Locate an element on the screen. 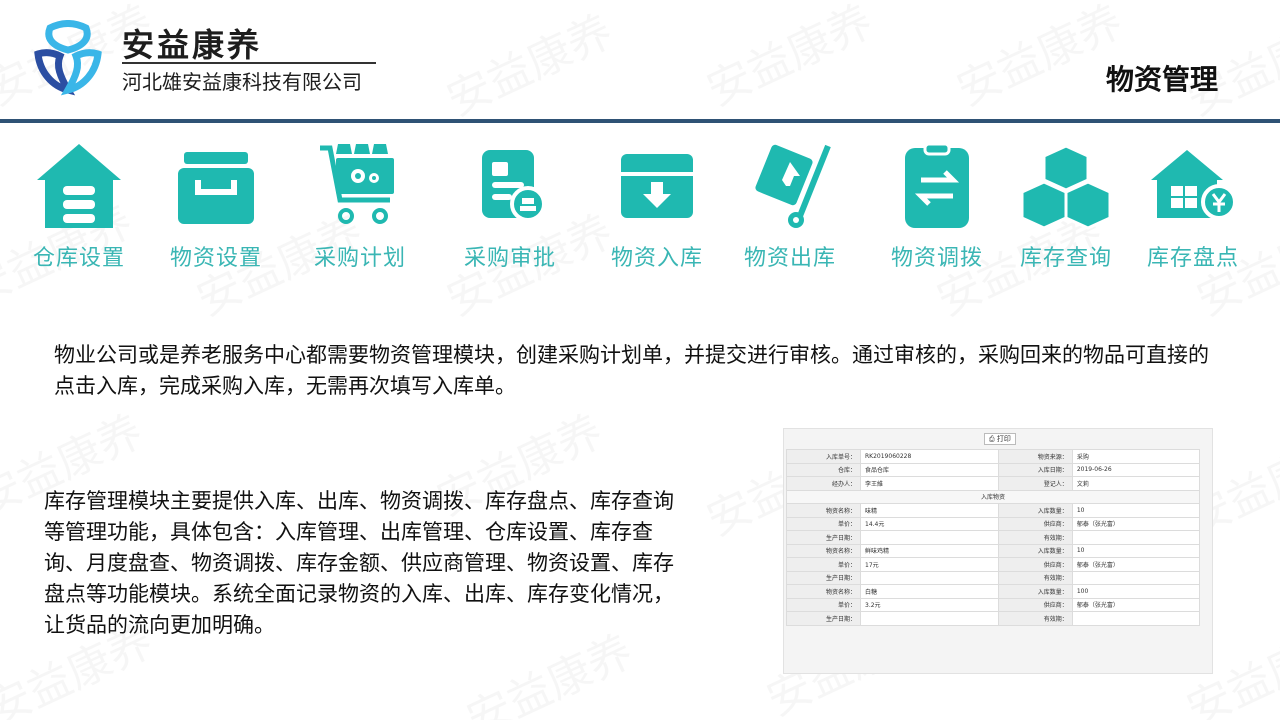 This screenshot has height=720, width=1280. printer-icon: ⎙ is located at coordinates (992, 439).